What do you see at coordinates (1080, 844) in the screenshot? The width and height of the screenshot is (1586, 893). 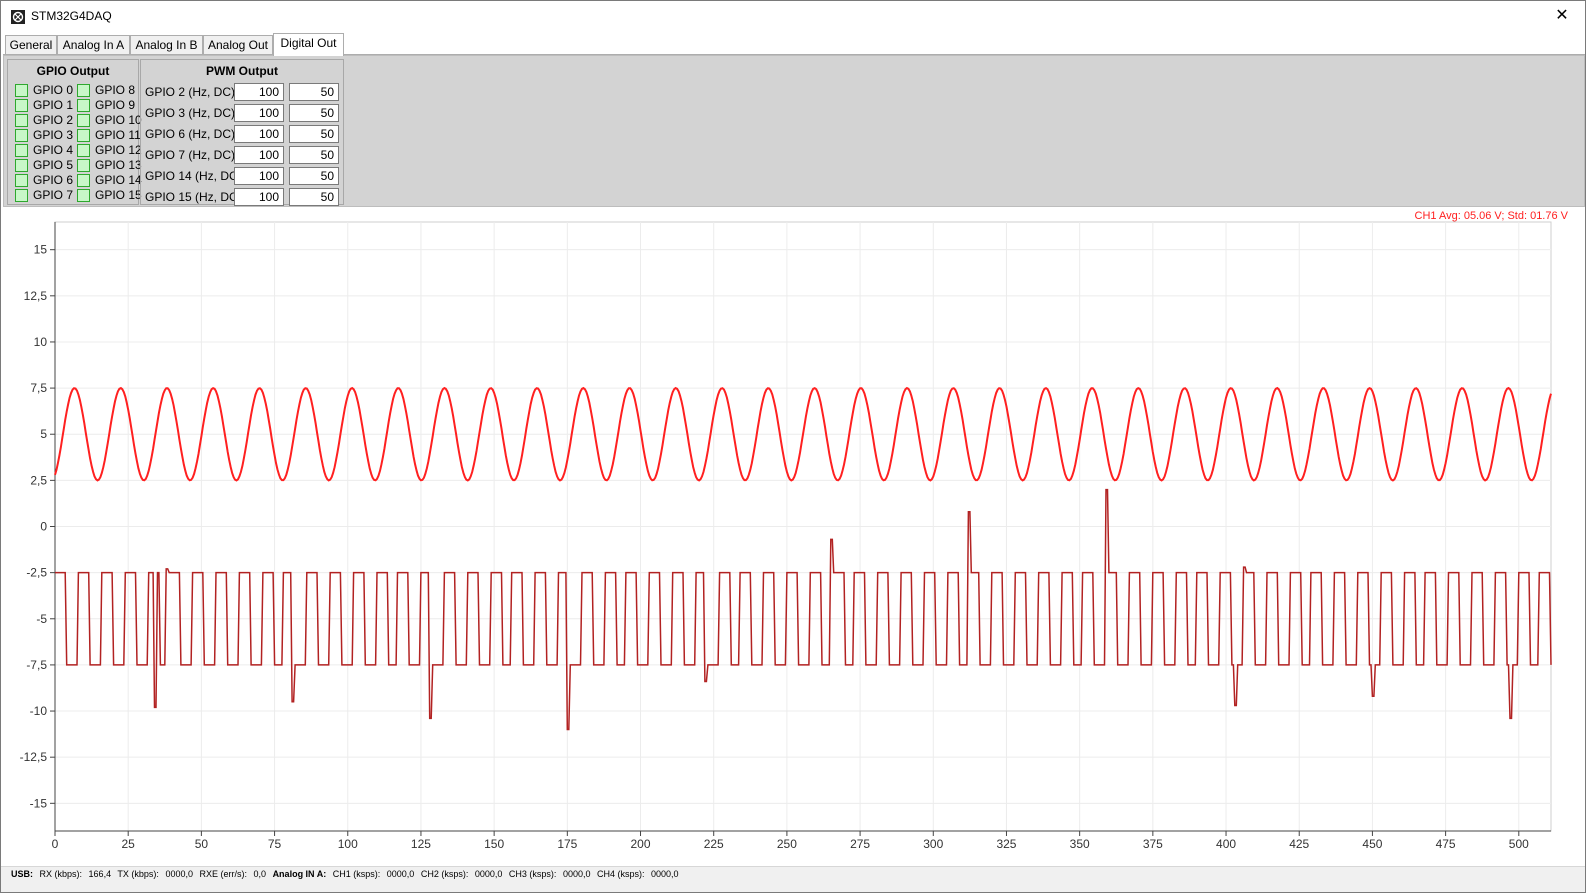 I see `x-tick-label: 350` at bounding box center [1080, 844].